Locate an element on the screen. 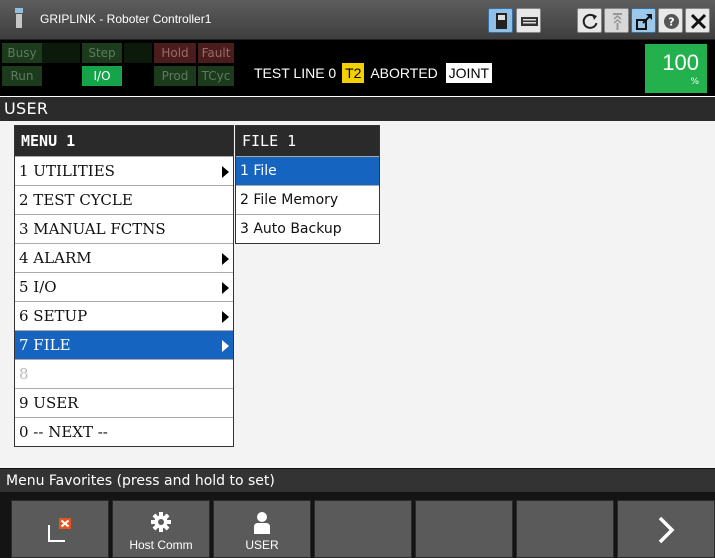  menu-item-manual-fctns: 3 MANUAL FCTNS is located at coordinates (124, 228).